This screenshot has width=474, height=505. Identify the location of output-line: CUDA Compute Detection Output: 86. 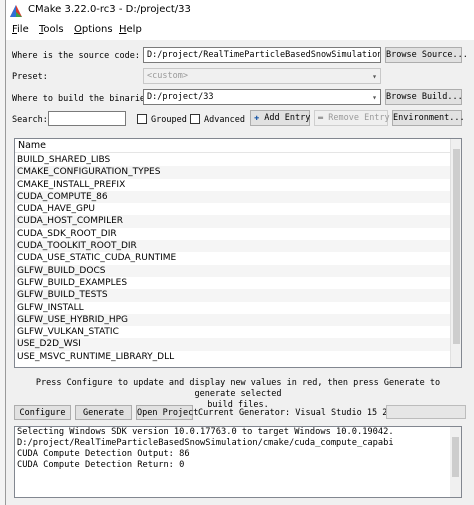
(103, 454).